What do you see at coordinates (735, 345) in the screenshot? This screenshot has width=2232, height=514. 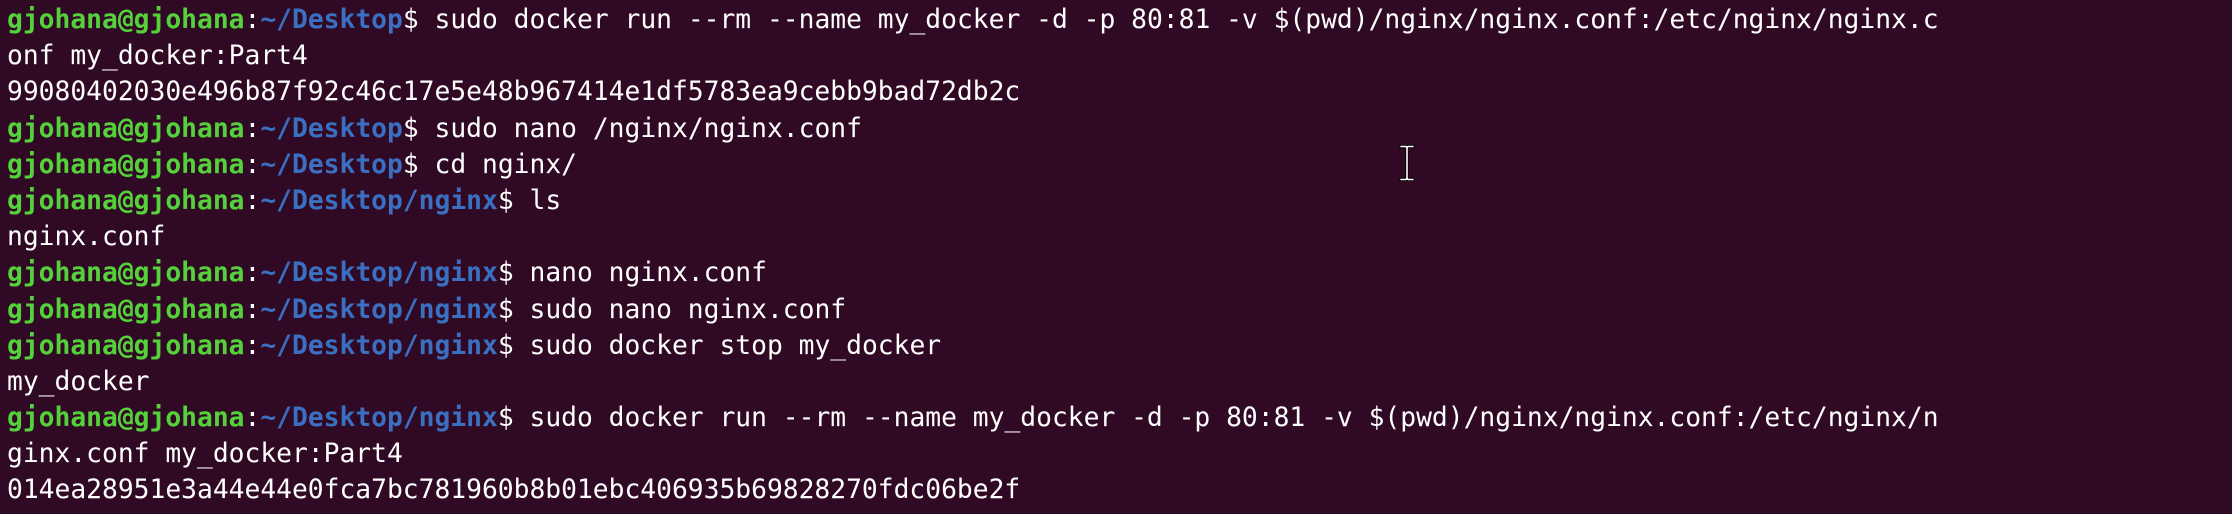 I see `command-text: sudo docker stop my_docker` at bounding box center [735, 345].